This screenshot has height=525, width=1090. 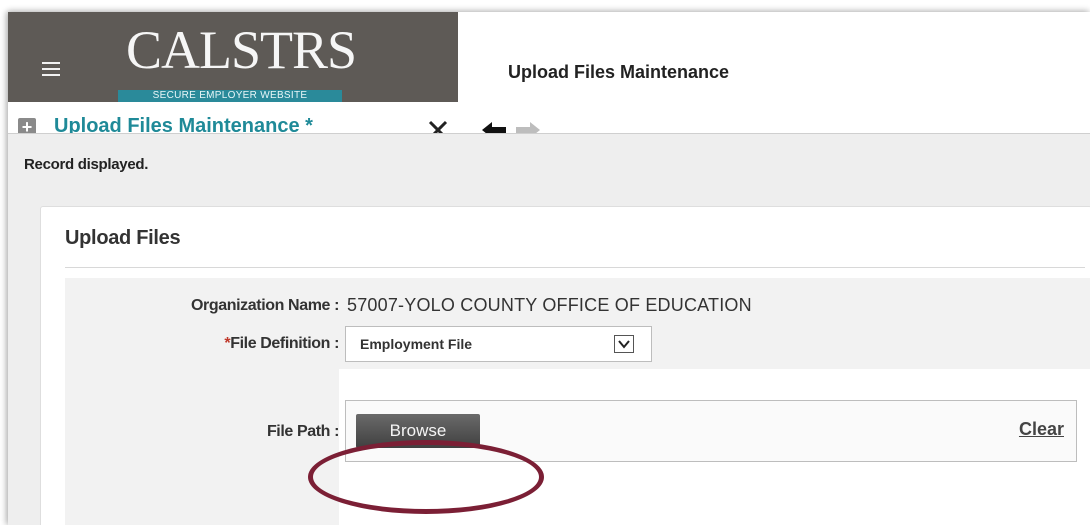 What do you see at coordinates (241, 50) in the screenshot?
I see `calstrs-logo: CALSTRS` at bounding box center [241, 50].